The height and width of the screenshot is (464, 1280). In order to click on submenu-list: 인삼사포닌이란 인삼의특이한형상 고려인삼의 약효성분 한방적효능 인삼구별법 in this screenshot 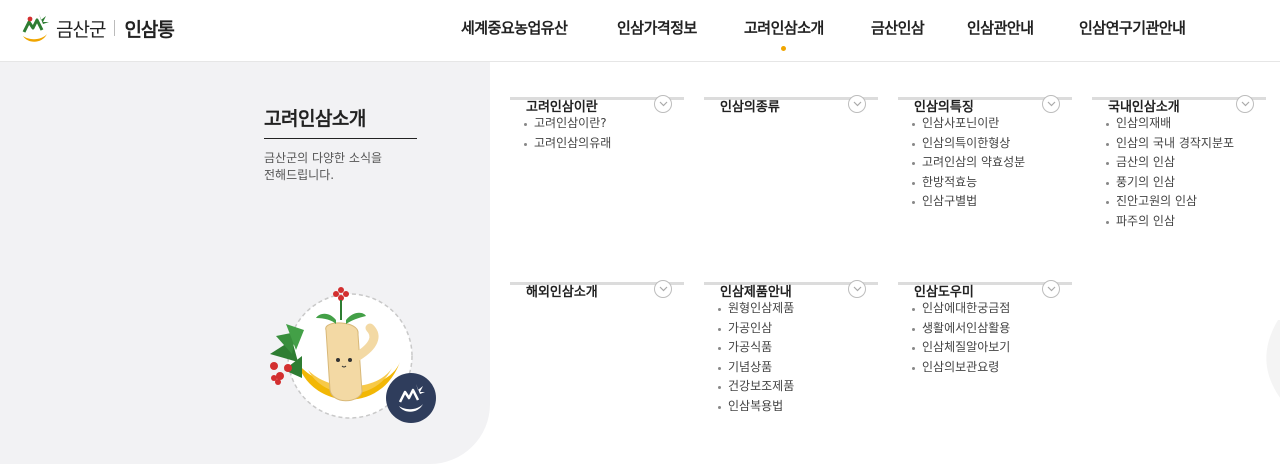, I will do `click(985, 163)`.